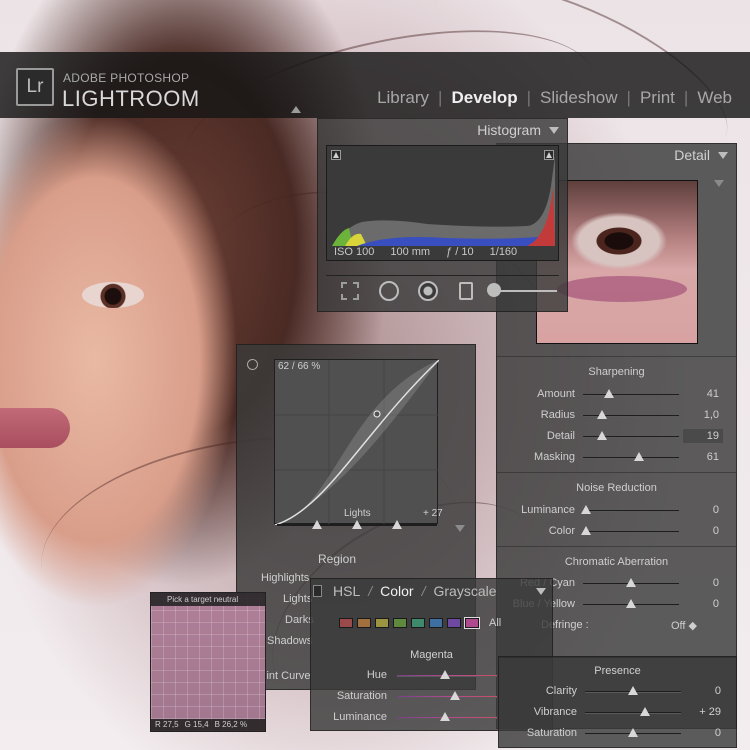  I want to click on collapse-detail-icon, so click(723, 155).